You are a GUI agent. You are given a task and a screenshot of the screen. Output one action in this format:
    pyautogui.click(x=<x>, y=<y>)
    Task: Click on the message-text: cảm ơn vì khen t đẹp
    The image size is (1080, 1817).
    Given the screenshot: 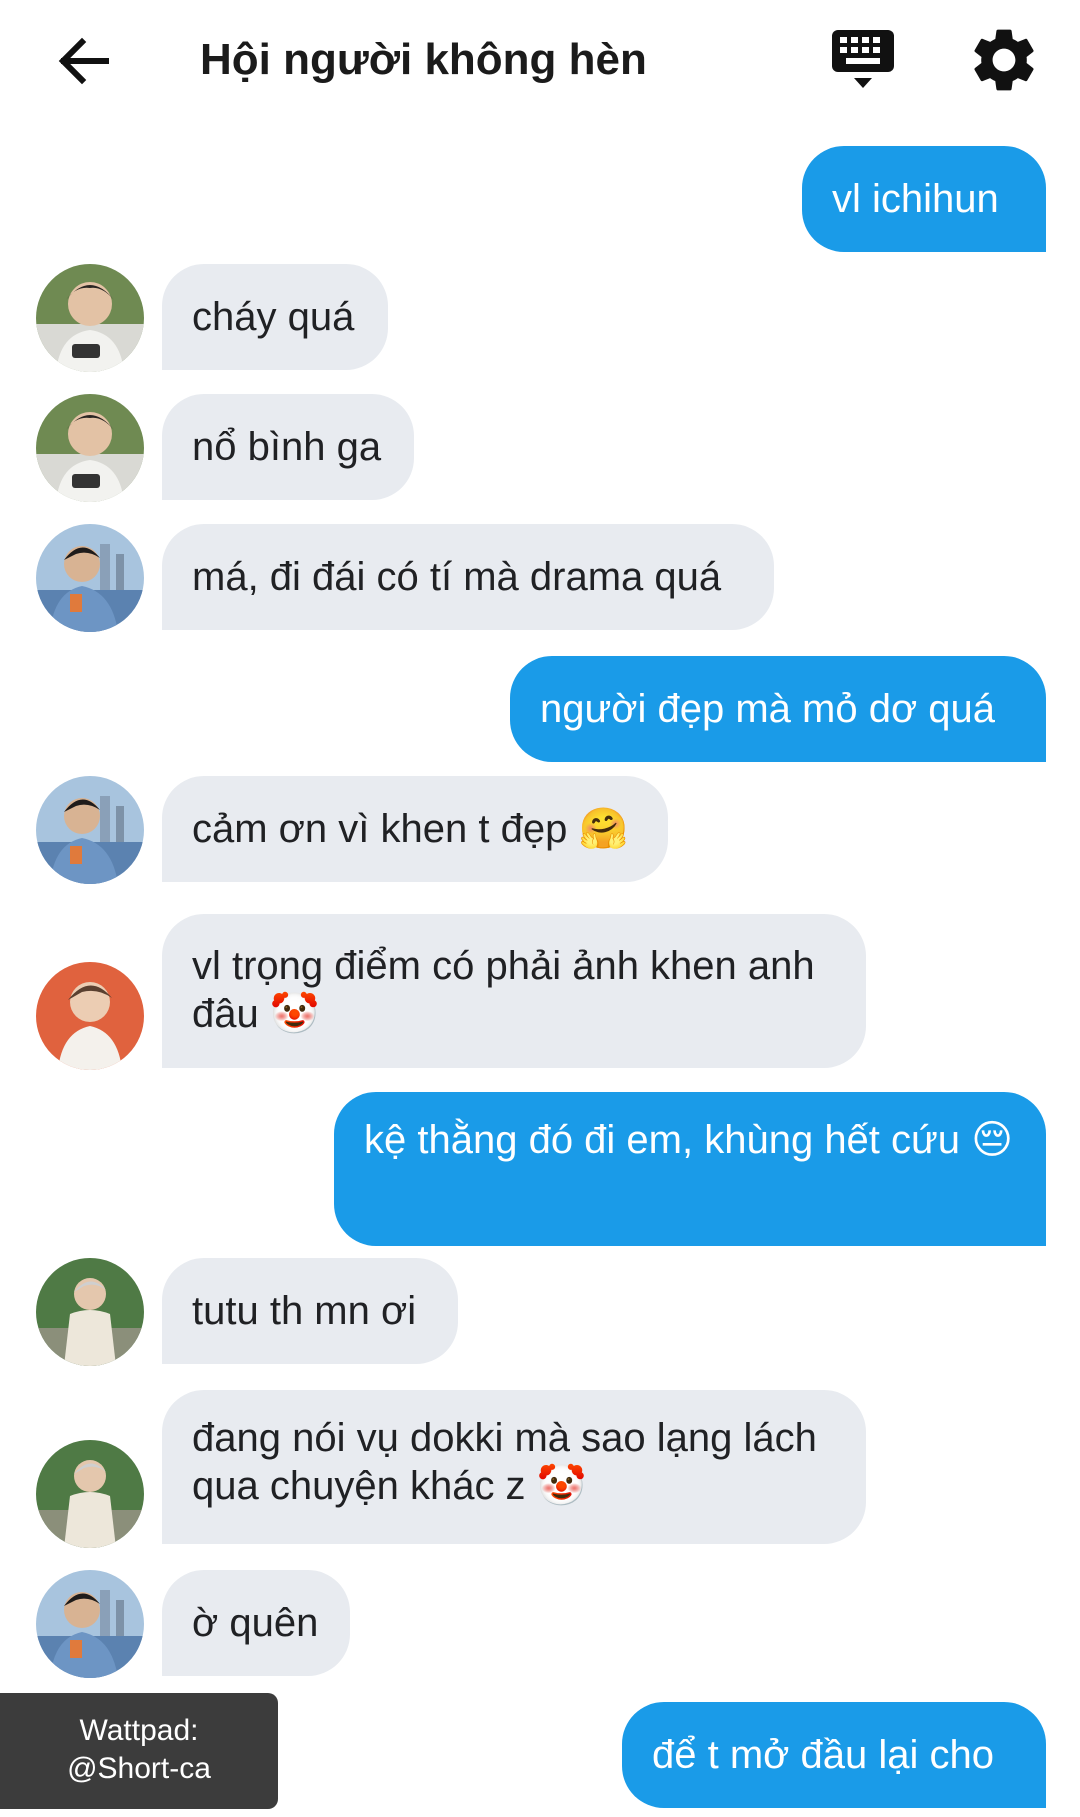 What is the action you would take?
    pyautogui.click(x=380, y=829)
    